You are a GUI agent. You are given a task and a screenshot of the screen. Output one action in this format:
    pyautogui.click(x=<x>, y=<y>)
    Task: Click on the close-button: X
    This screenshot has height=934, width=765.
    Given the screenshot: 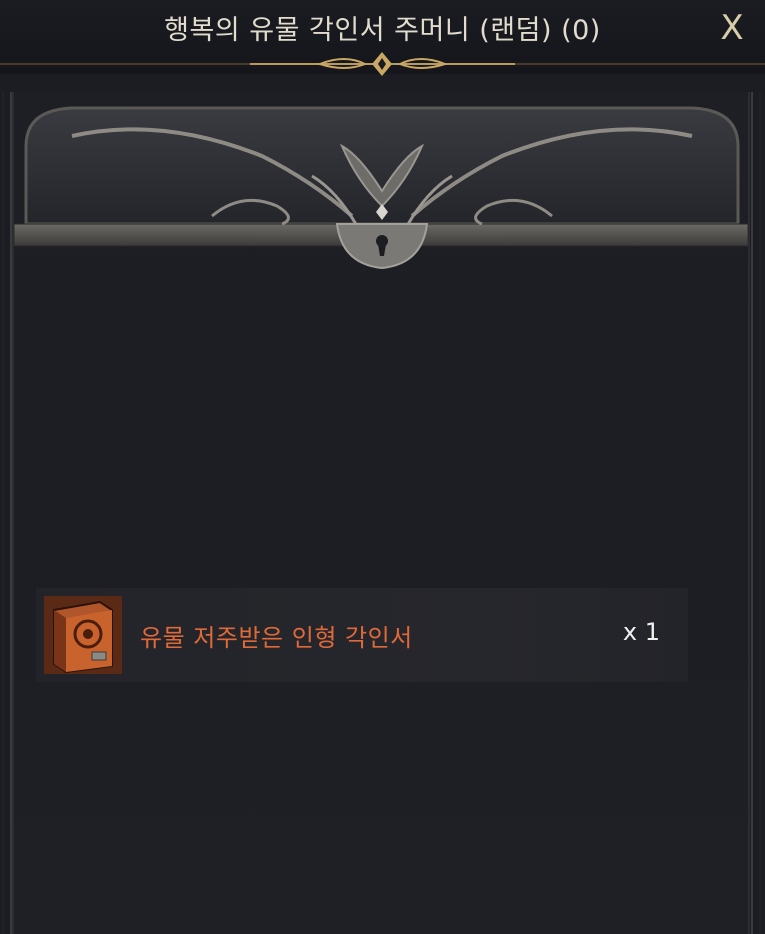 What is the action you would take?
    pyautogui.click(x=732, y=28)
    